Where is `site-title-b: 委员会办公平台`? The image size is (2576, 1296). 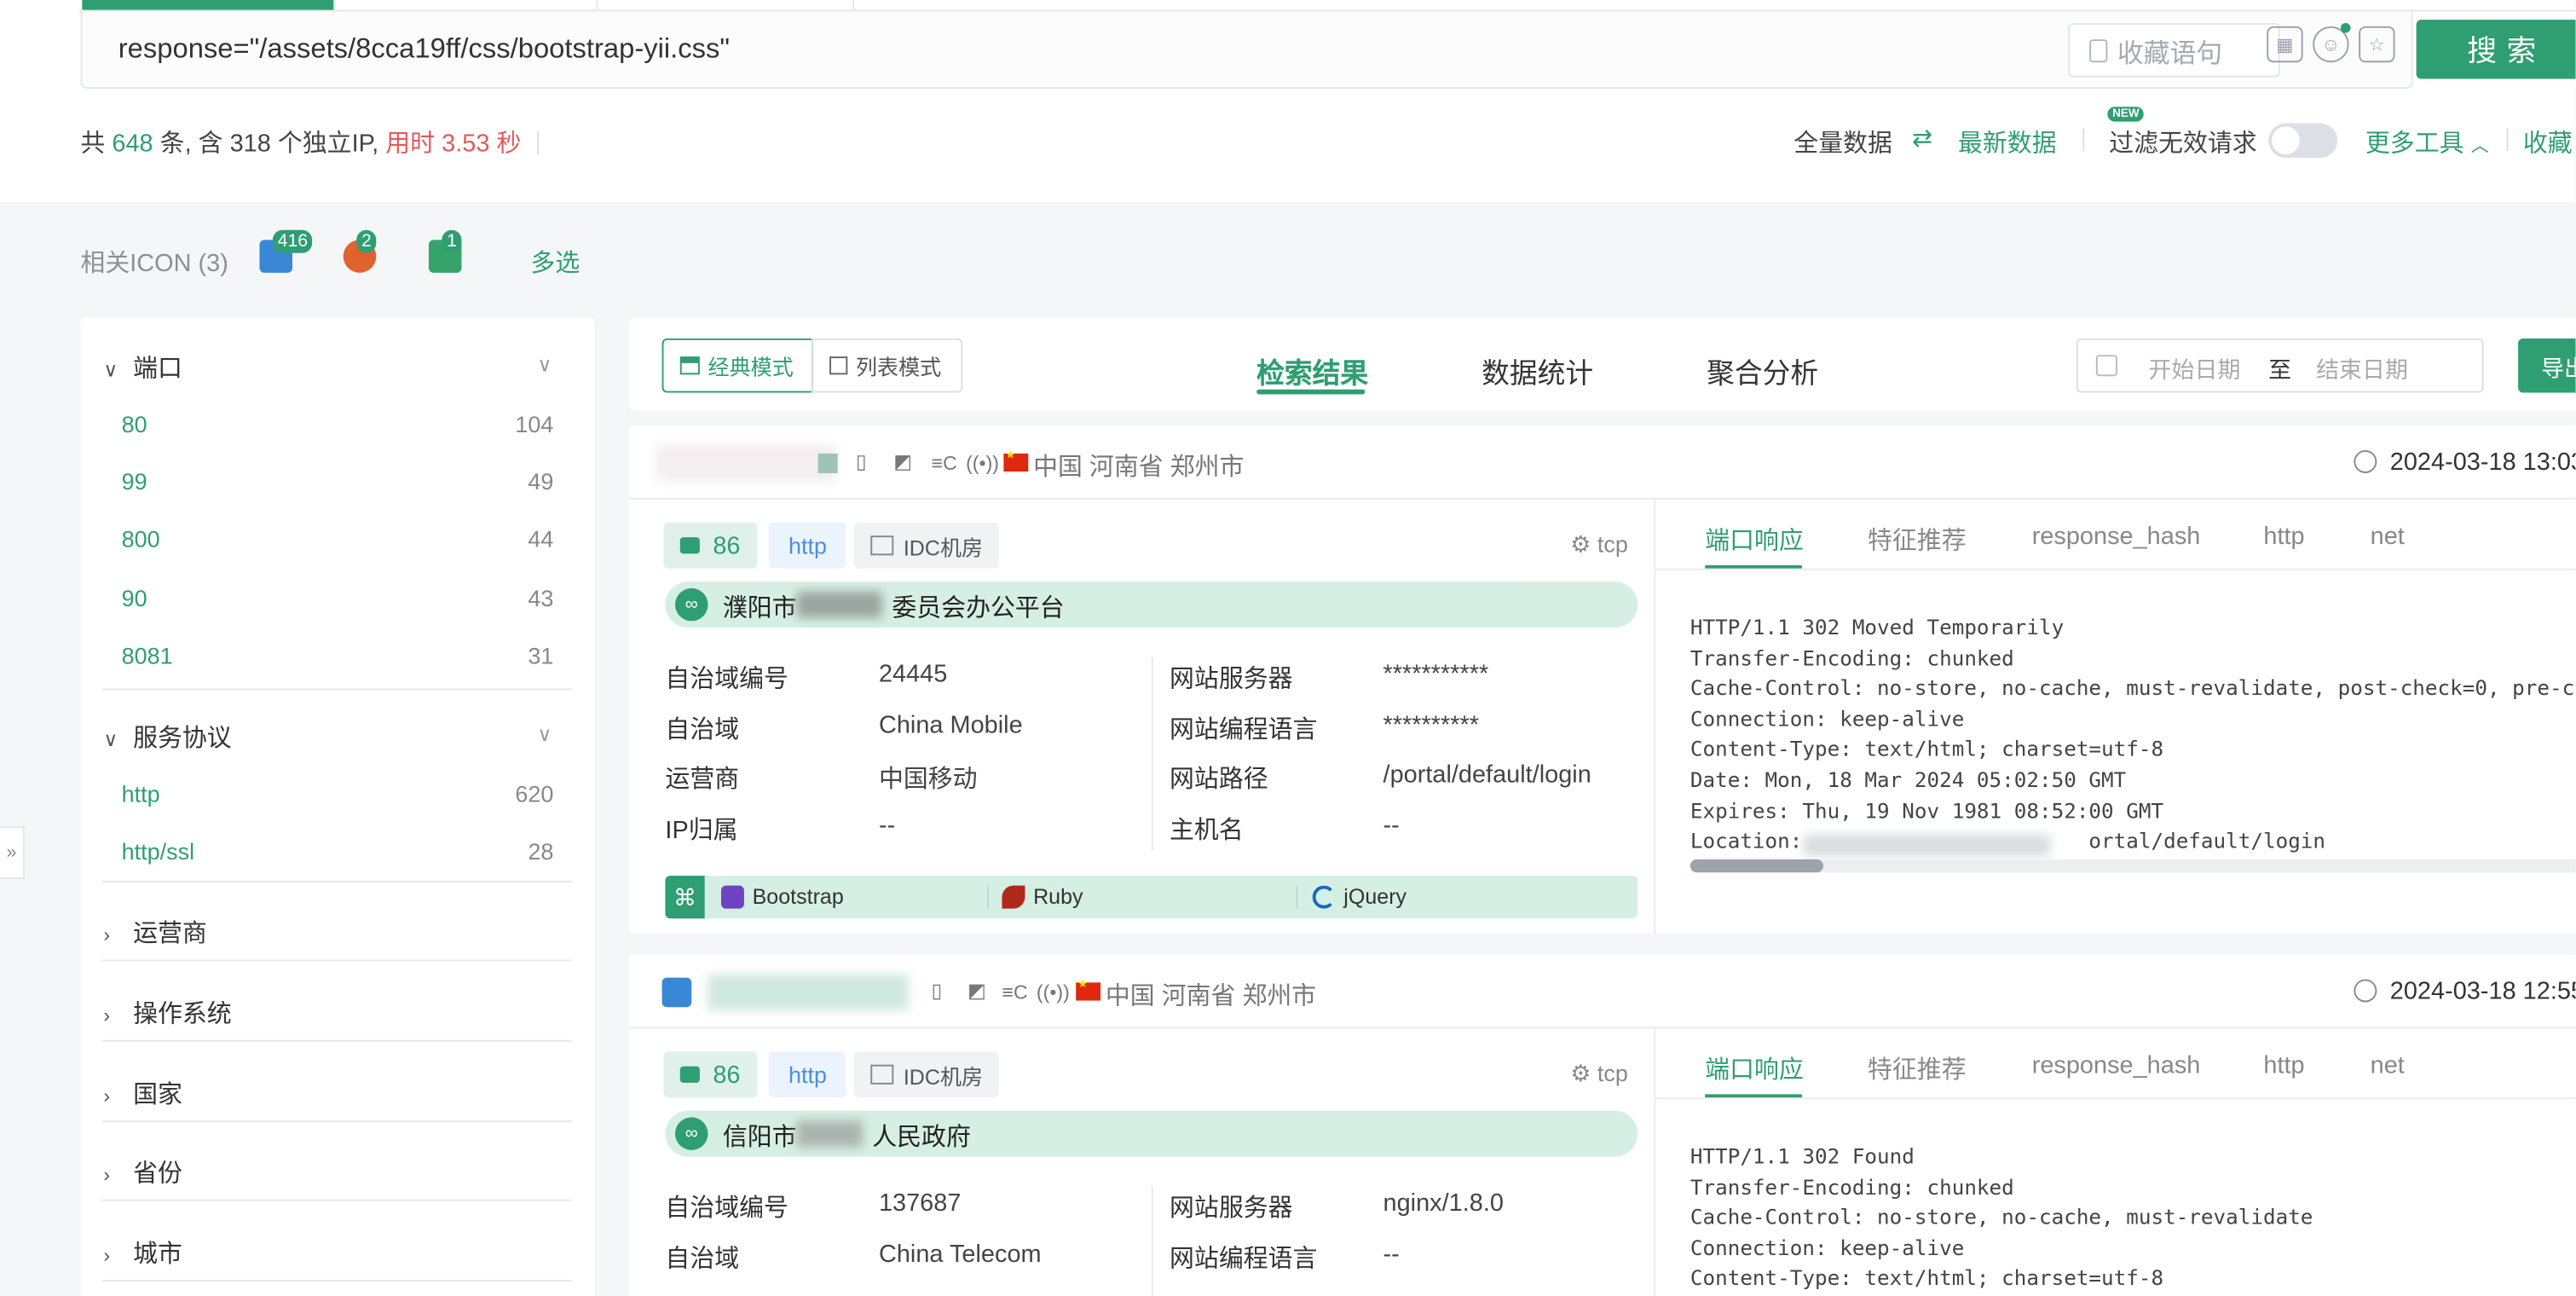
site-title-b: 委员会办公平台 is located at coordinates (978, 608).